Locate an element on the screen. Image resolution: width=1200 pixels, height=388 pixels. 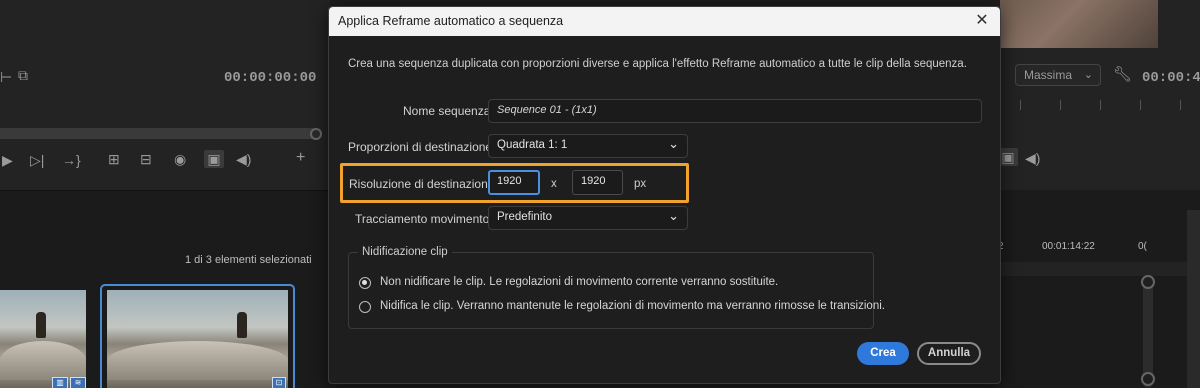
sequence-badge-icon: ⊡ is located at coordinates (279, 382).